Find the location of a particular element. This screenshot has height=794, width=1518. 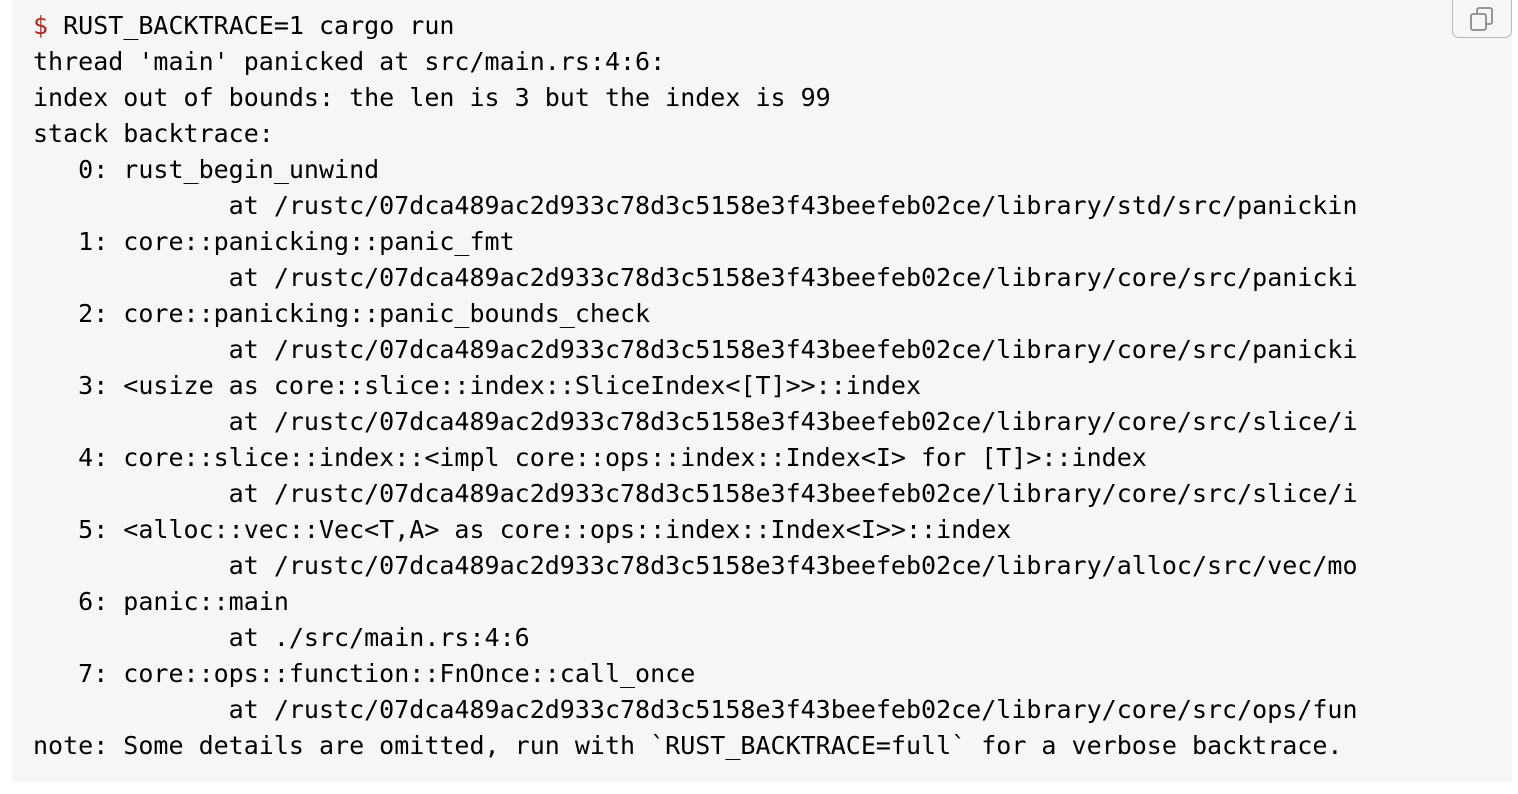

copy-button is located at coordinates (1482, 19).